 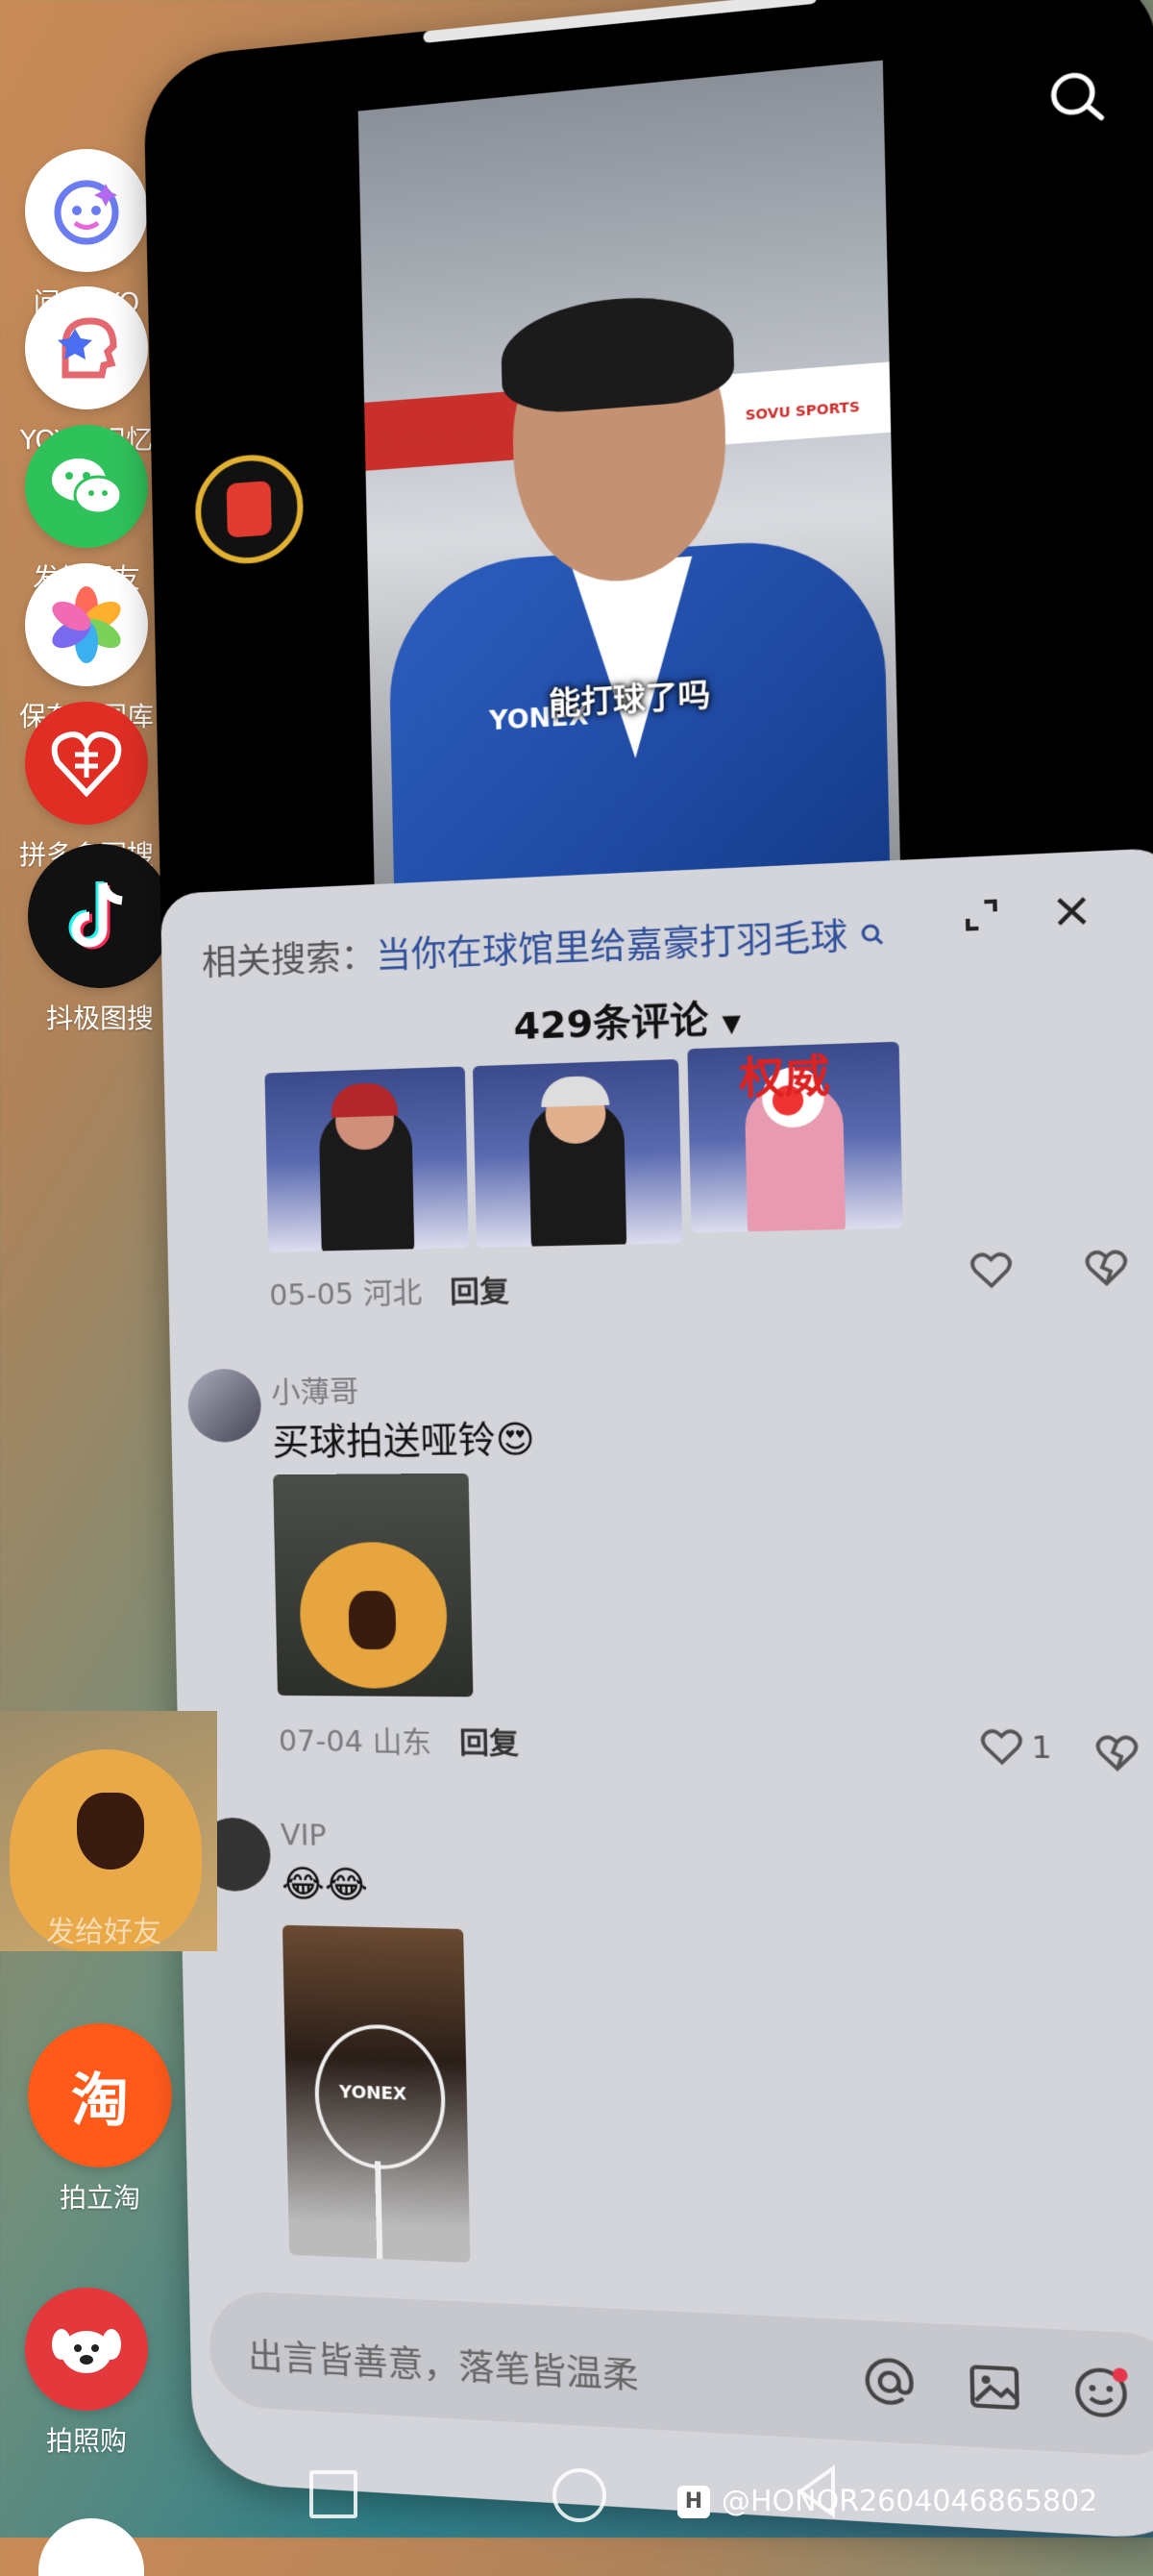 I want to click on comment-image-monkey, so click(x=373, y=1585).